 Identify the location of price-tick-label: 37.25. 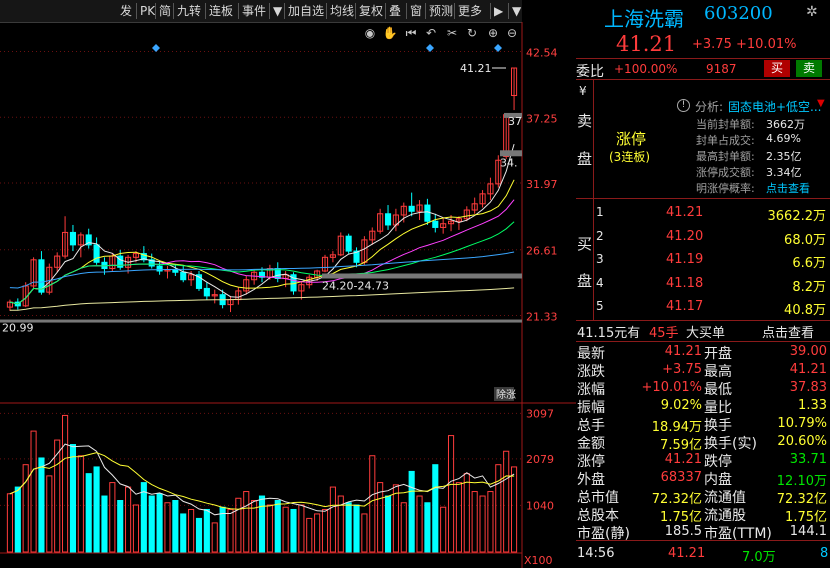
(542, 118).